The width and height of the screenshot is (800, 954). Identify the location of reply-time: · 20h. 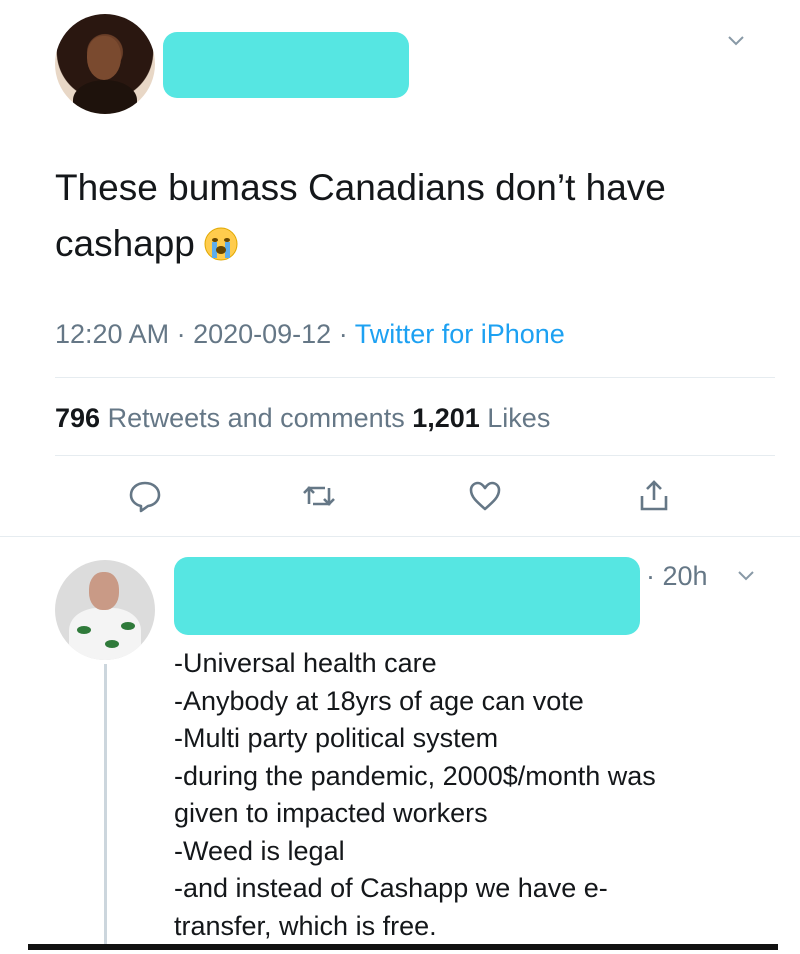
(677, 576).